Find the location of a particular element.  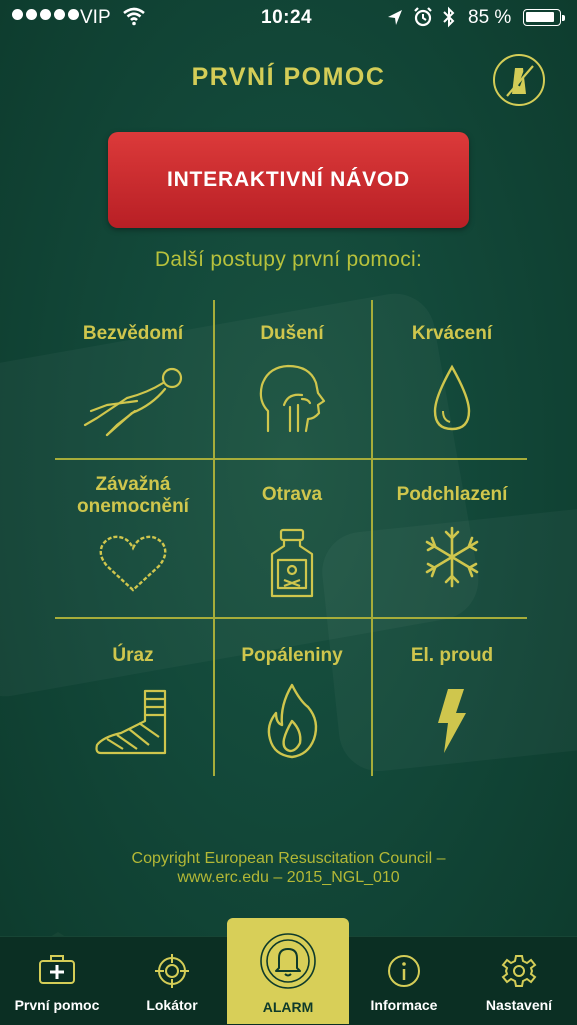

section-title: Další postupy první pomoci: is located at coordinates (288, 259).